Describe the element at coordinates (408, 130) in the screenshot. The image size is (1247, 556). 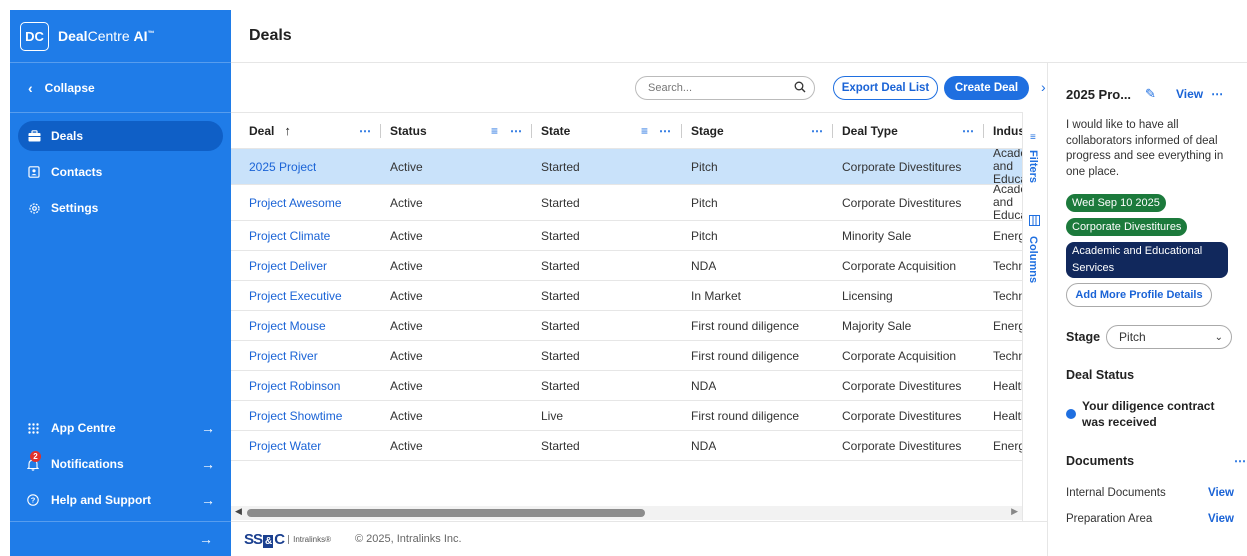
I see `column-header-status: Status` at that location.